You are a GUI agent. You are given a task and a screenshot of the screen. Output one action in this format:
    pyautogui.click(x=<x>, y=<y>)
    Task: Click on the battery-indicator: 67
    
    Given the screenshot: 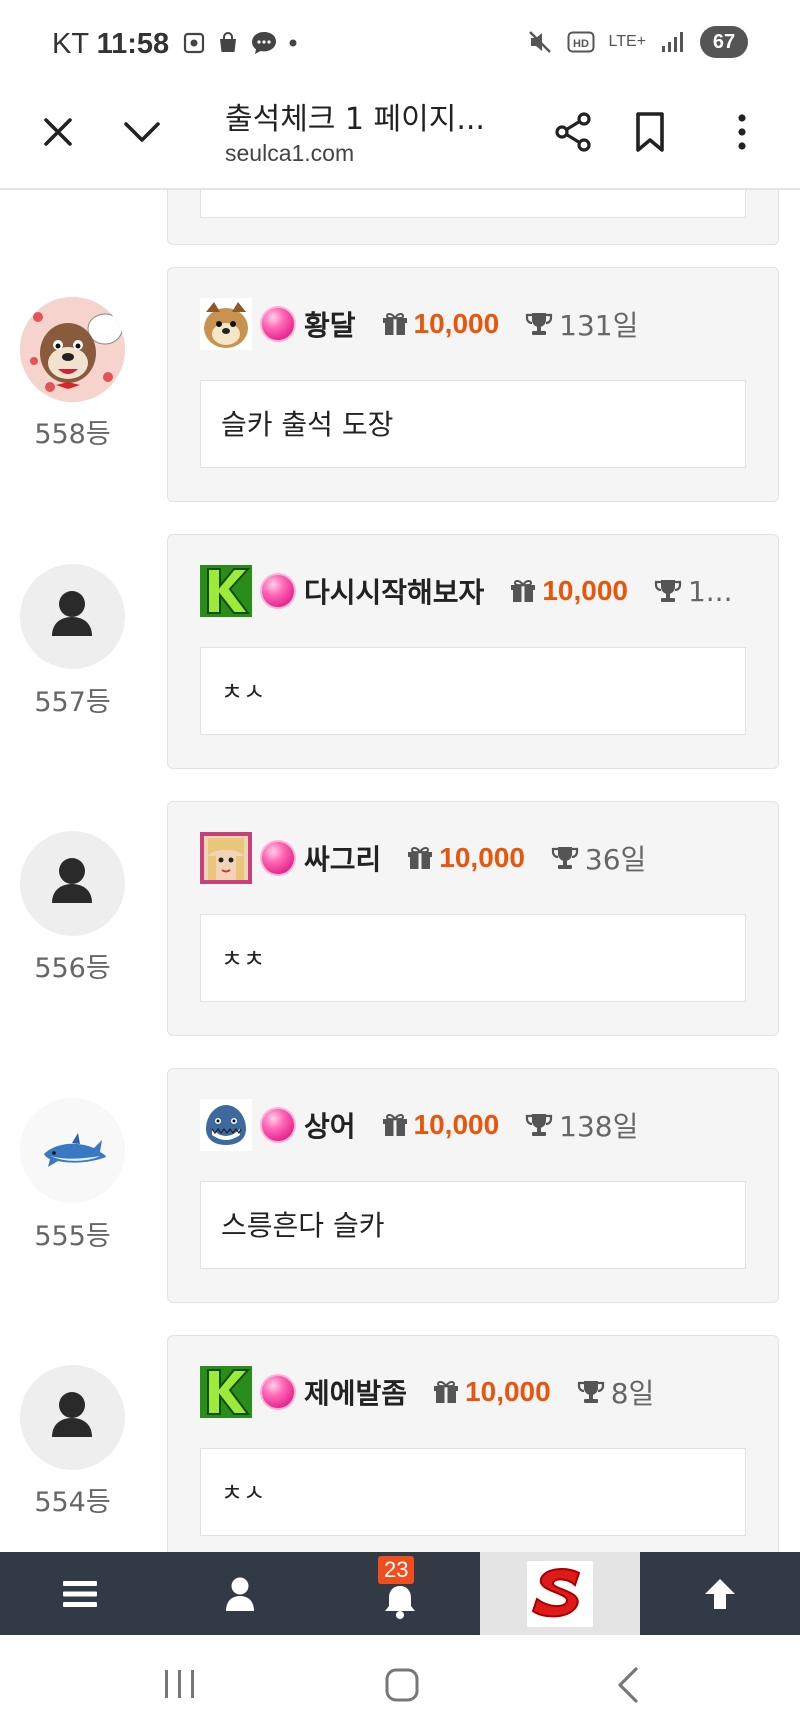 What is the action you would take?
    pyautogui.click(x=724, y=42)
    